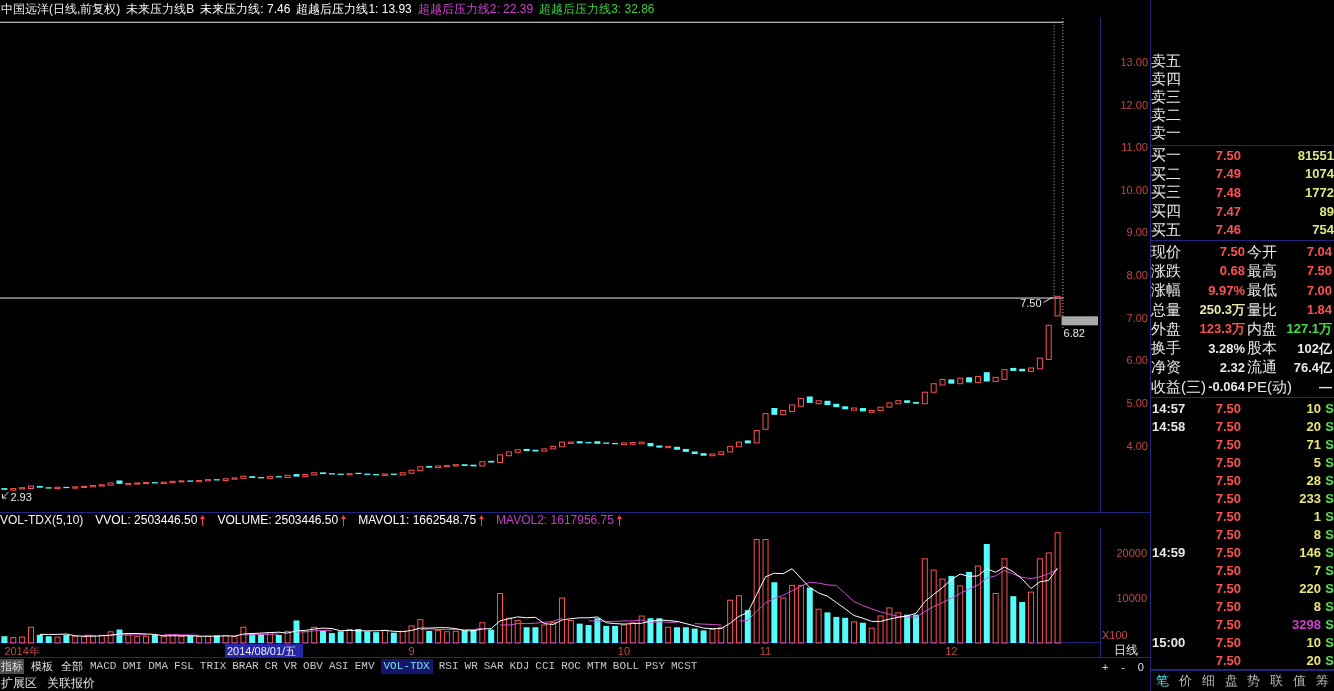  Describe the element at coordinates (626, 666) in the screenshot. I see `indicator-tab: BOLL` at that location.